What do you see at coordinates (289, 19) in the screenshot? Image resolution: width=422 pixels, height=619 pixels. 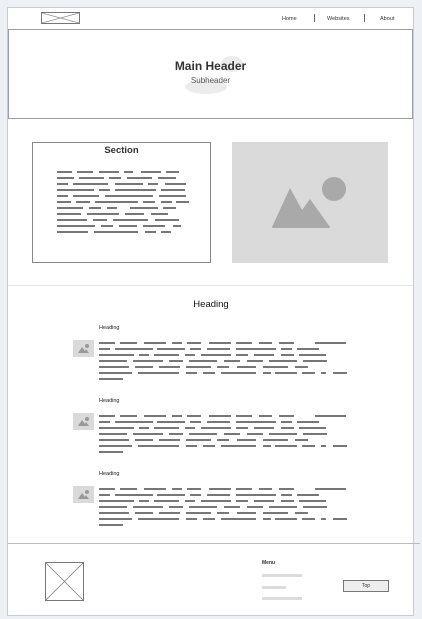 I see `nav-home: Home` at bounding box center [289, 19].